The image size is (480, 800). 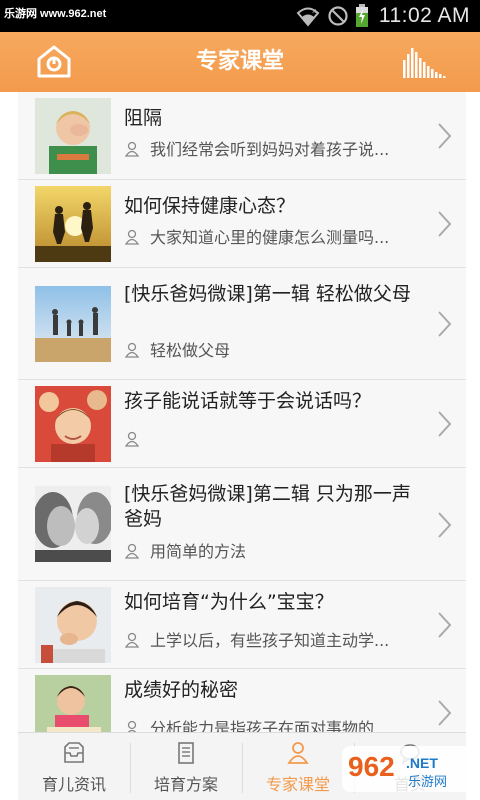 What do you see at coordinates (185, 784) in the screenshot?
I see `tab-label: 培育方案` at bounding box center [185, 784].